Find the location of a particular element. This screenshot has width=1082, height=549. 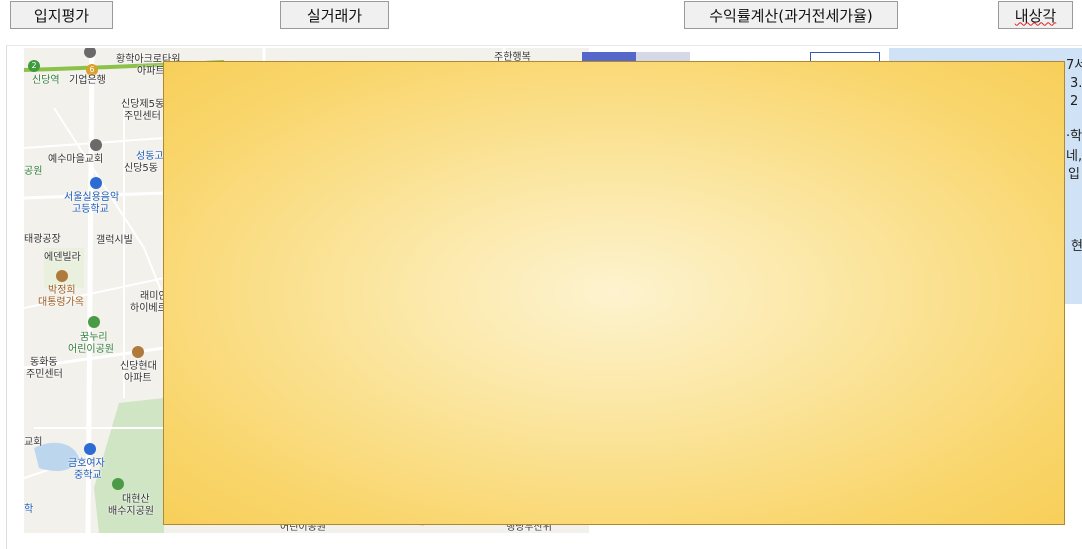

location-evaluation-button: 입지평가 is located at coordinates (61, 15).